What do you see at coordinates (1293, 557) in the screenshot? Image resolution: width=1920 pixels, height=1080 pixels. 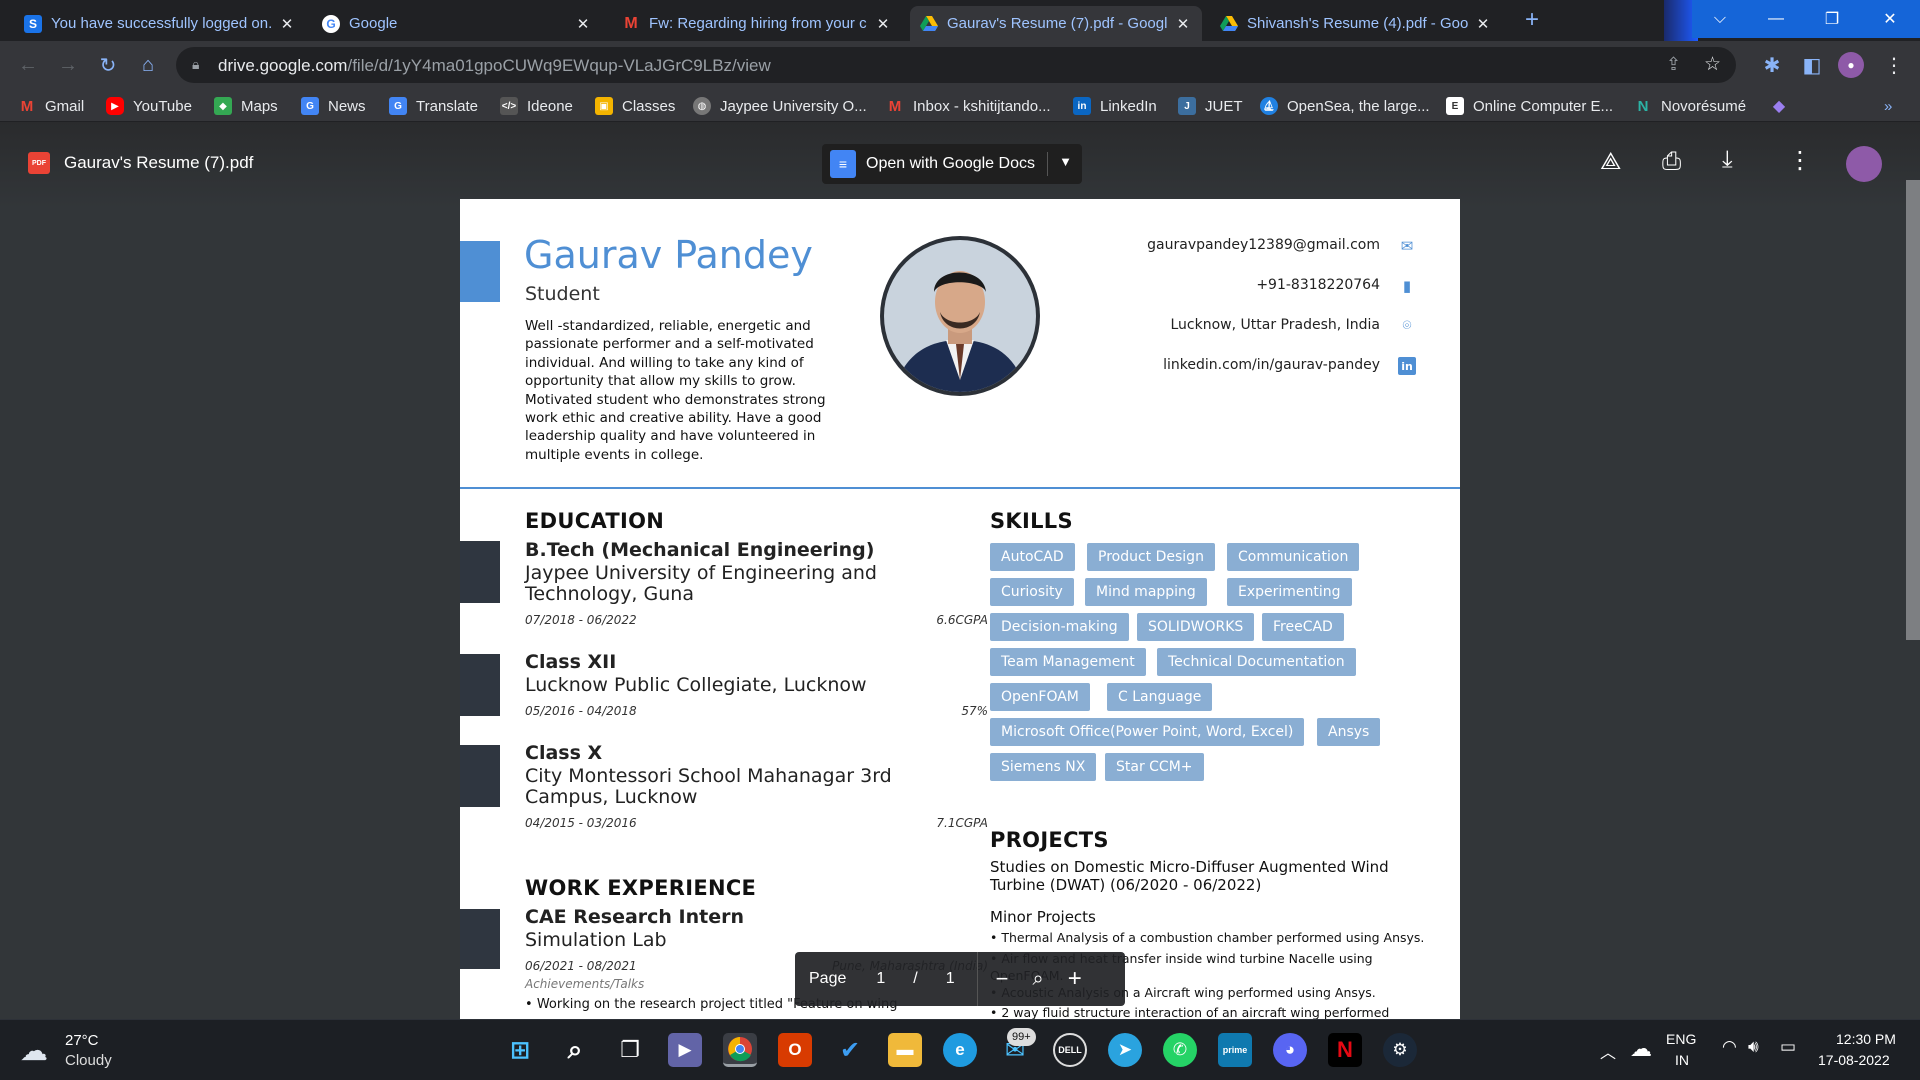 I see `skill-tag: Communication` at bounding box center [1293, 557].